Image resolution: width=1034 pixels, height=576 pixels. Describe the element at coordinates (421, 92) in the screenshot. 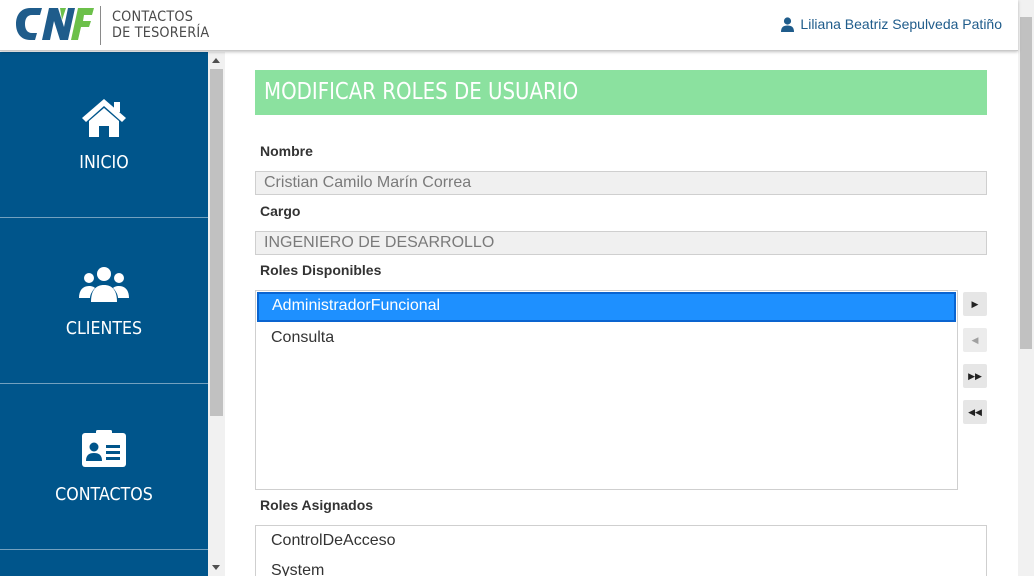

I see `page-title: MODIFICAR ROLES DE USUARIO` at that location.